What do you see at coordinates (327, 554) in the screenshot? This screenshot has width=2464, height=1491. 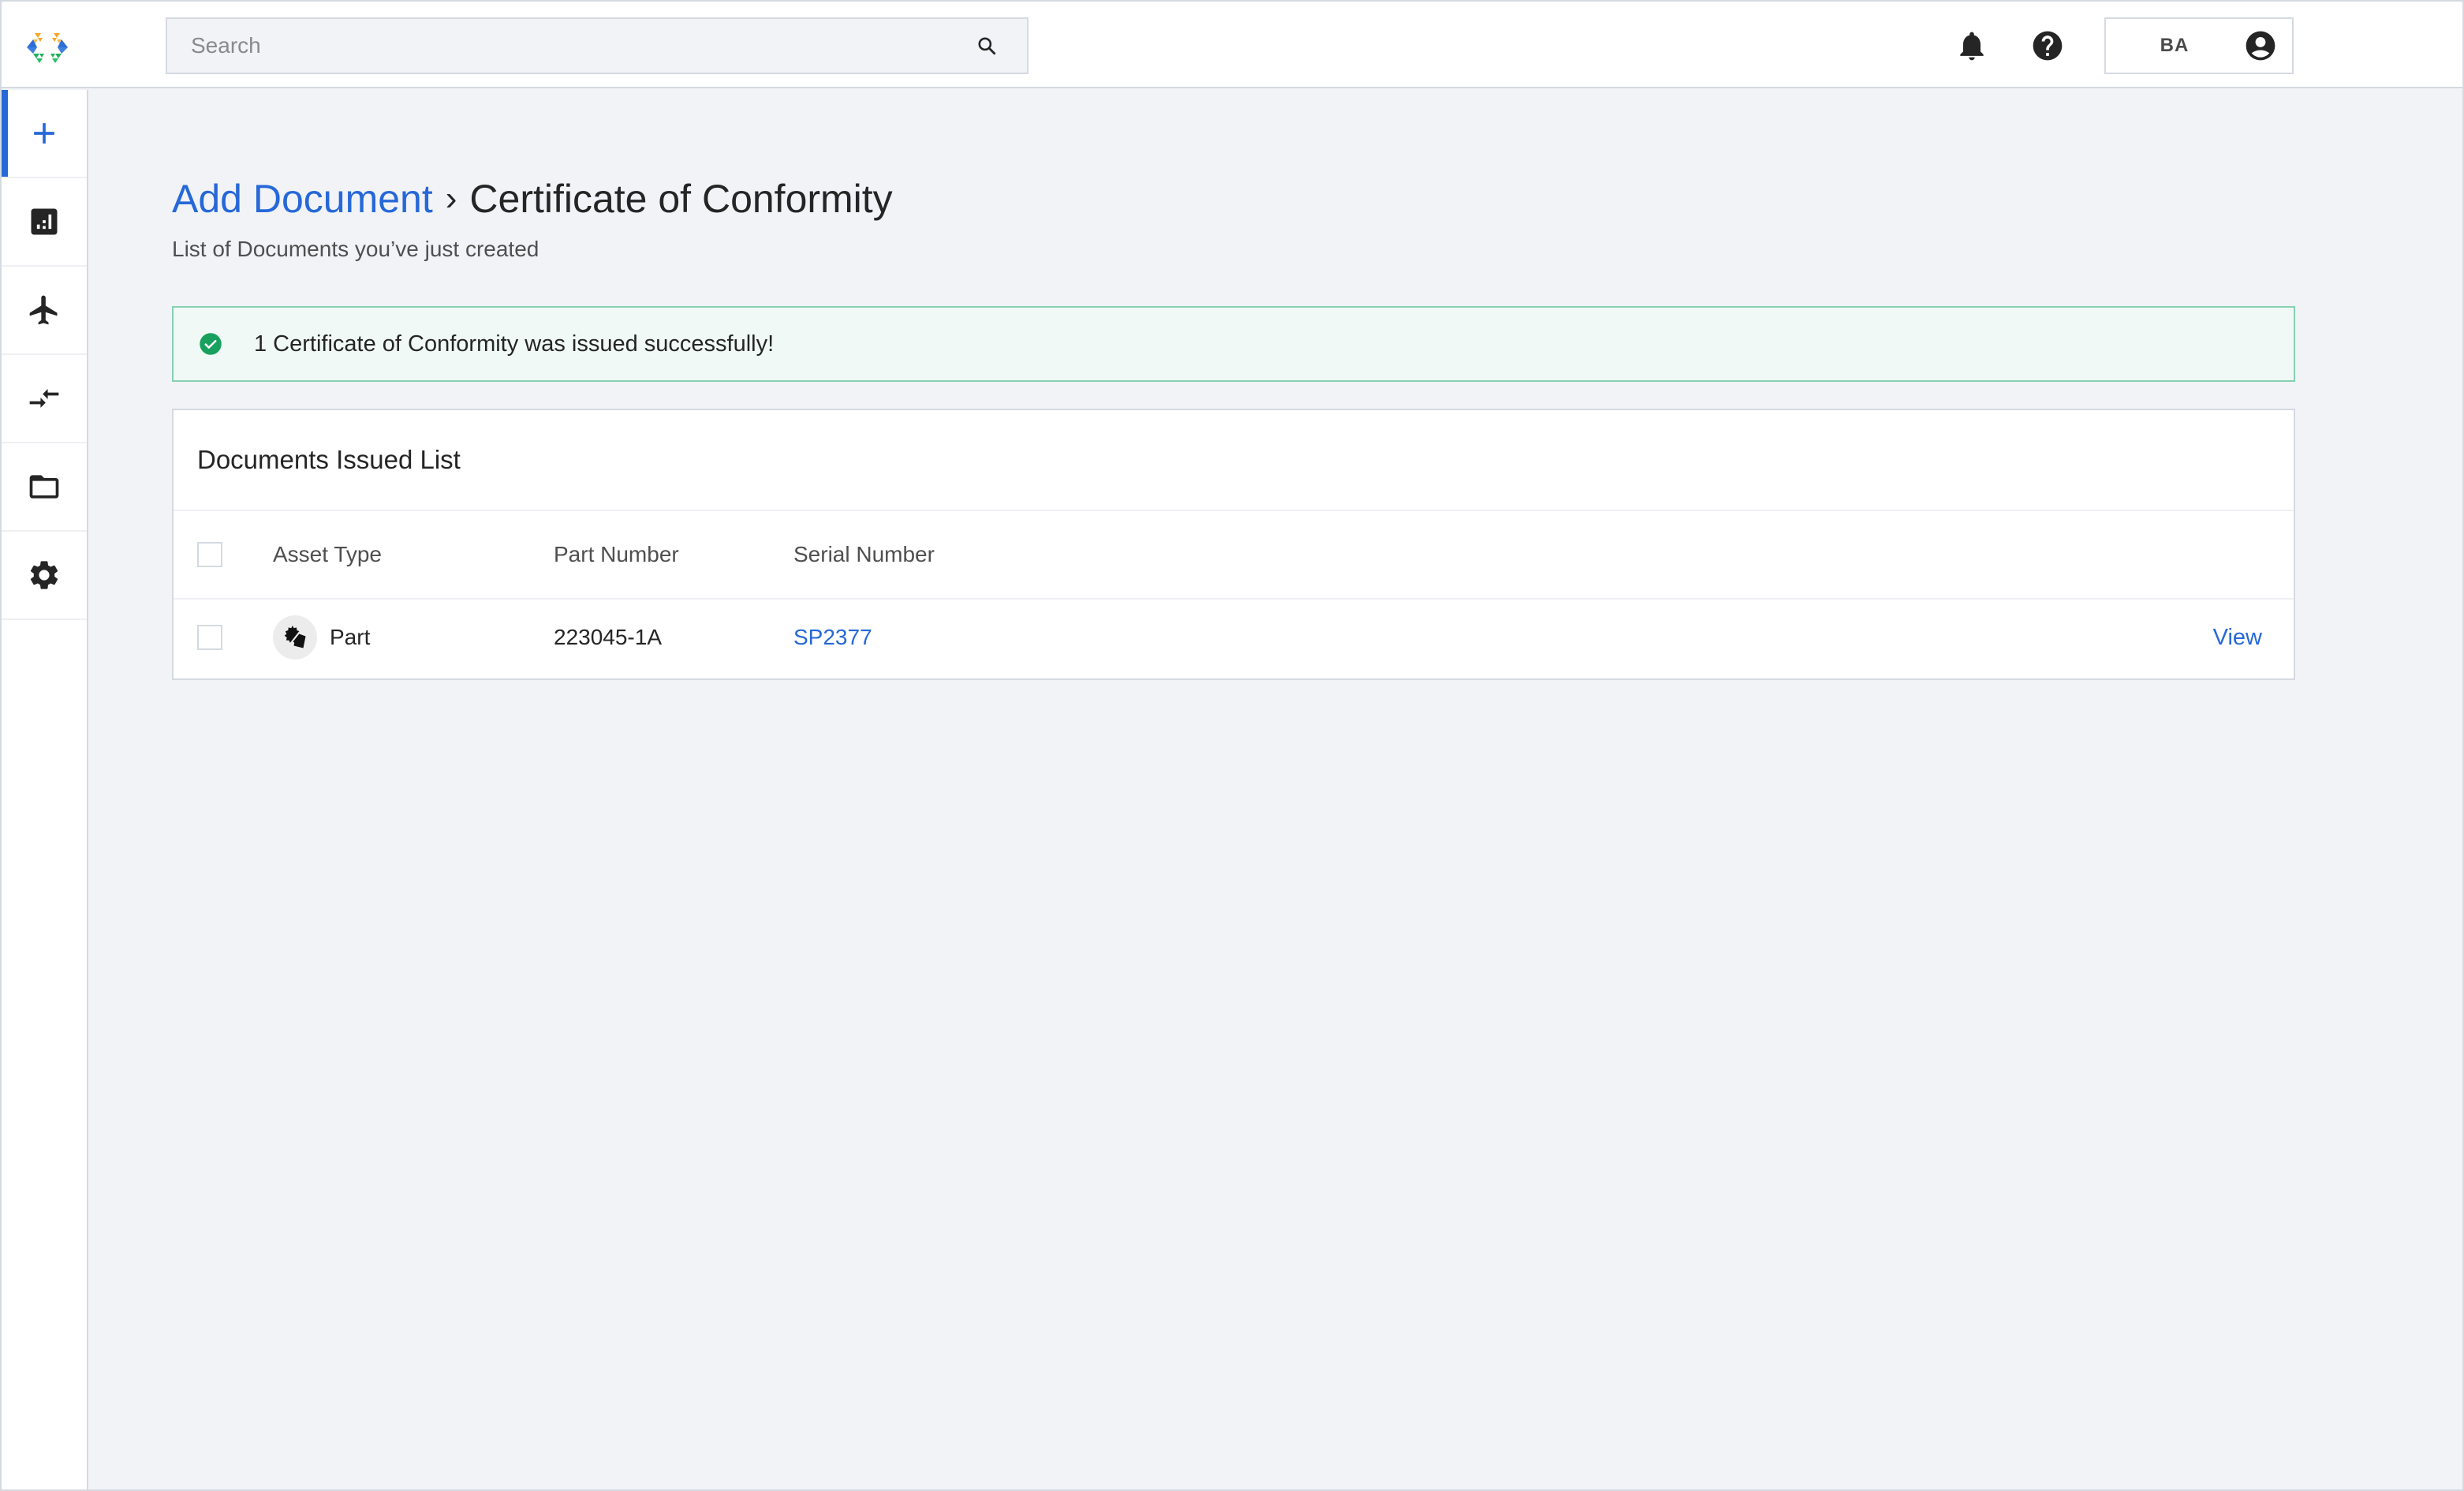 I see `column-header-asset-type: Asset Type` at bounding box center [327, 554].